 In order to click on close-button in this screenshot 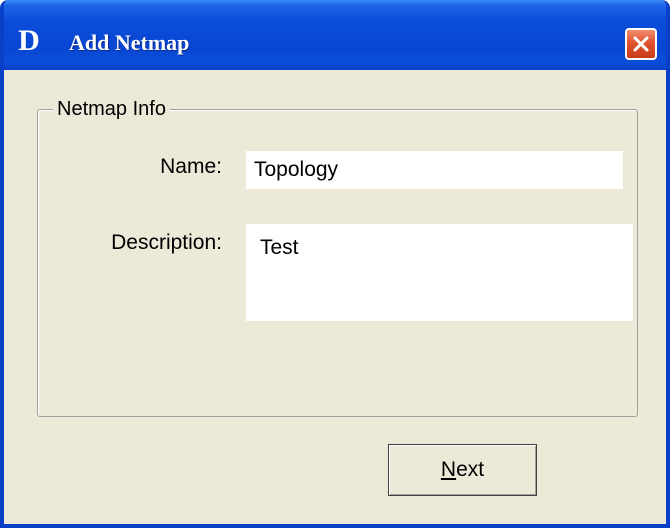, I will do `click(641, 44)`.